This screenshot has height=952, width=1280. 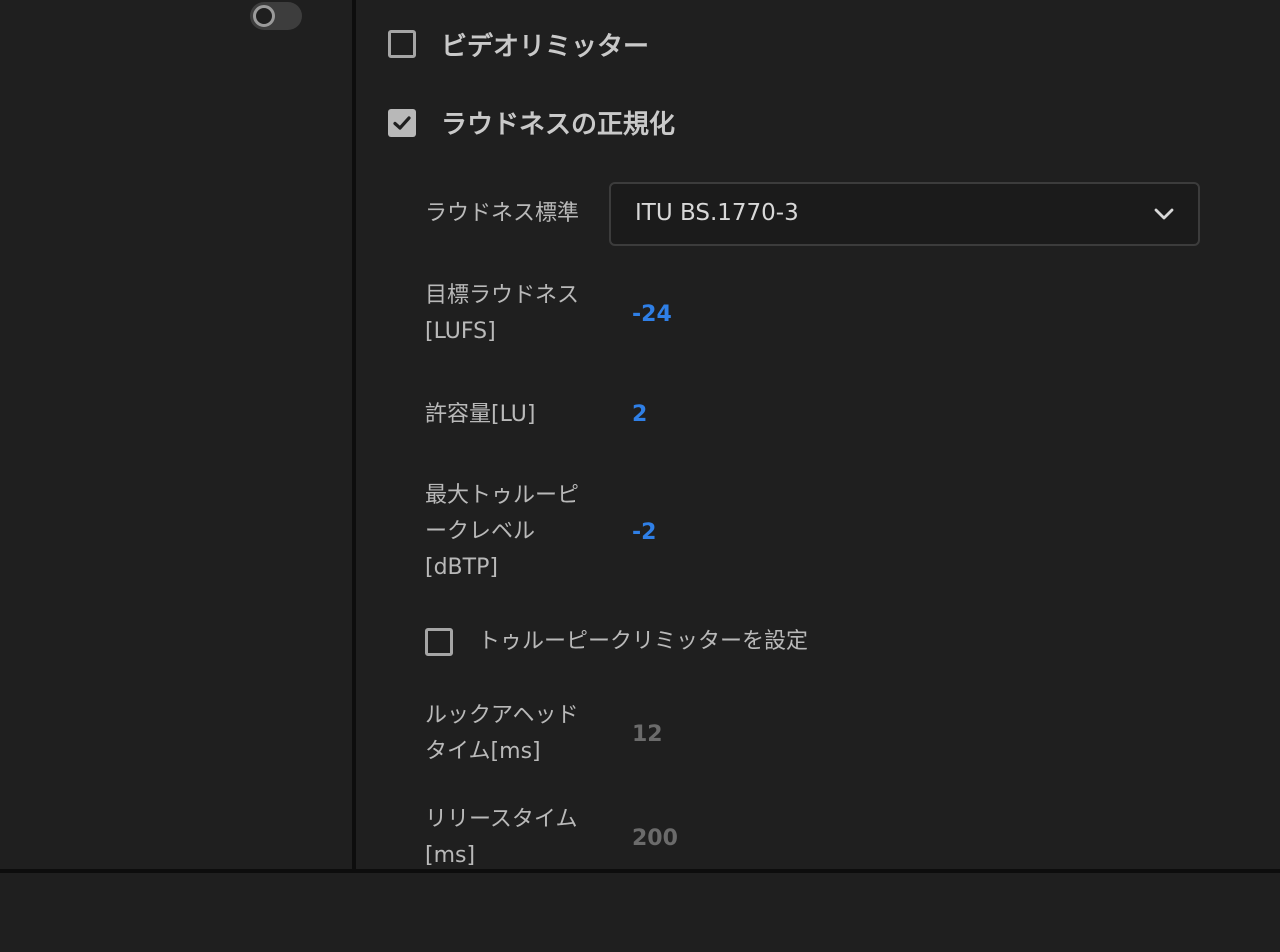 I want to click on lookahead-time-label: ルックアヘッド タイム[ms], so click(x=502, y=733).